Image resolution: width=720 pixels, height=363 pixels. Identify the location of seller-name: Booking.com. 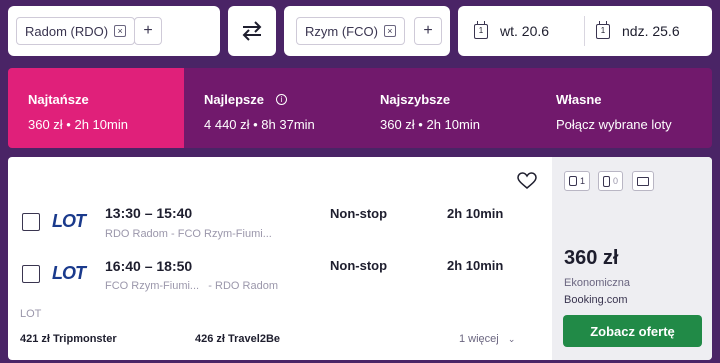
(596, 300).